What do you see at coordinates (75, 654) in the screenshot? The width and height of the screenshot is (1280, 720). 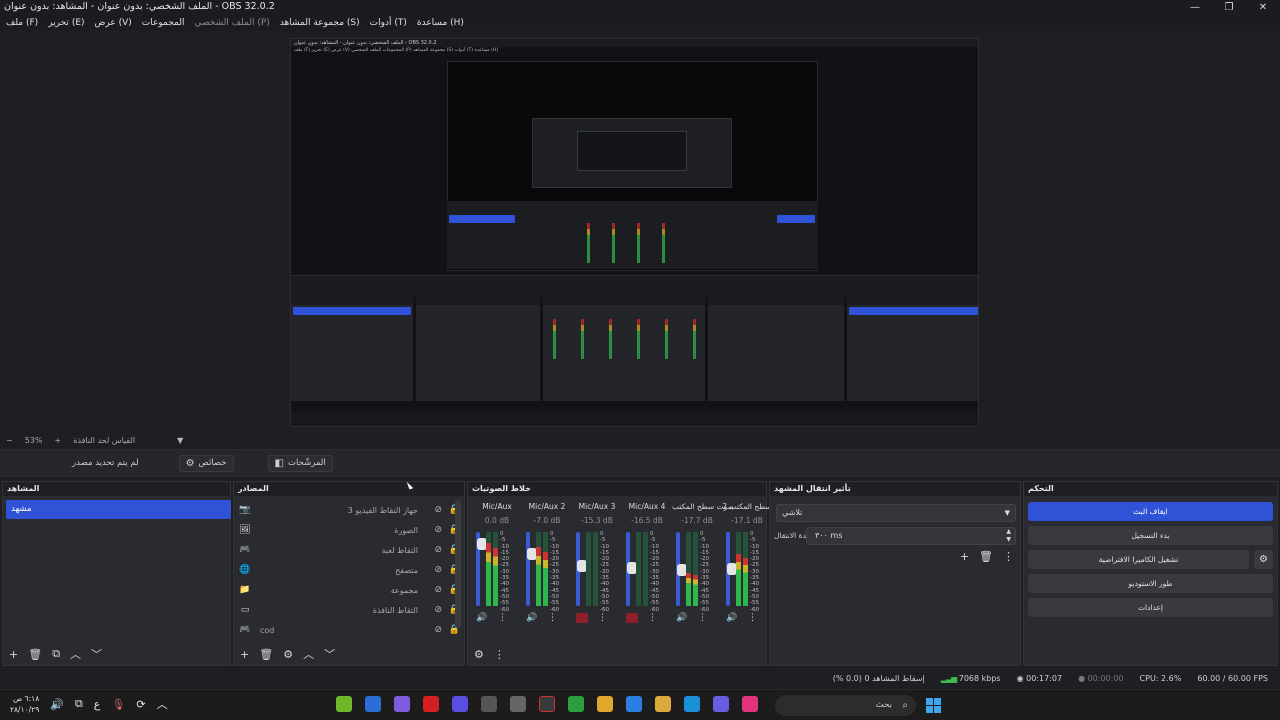 I see `move-scene-up-button: ︿` at bounding box center [75, 654].